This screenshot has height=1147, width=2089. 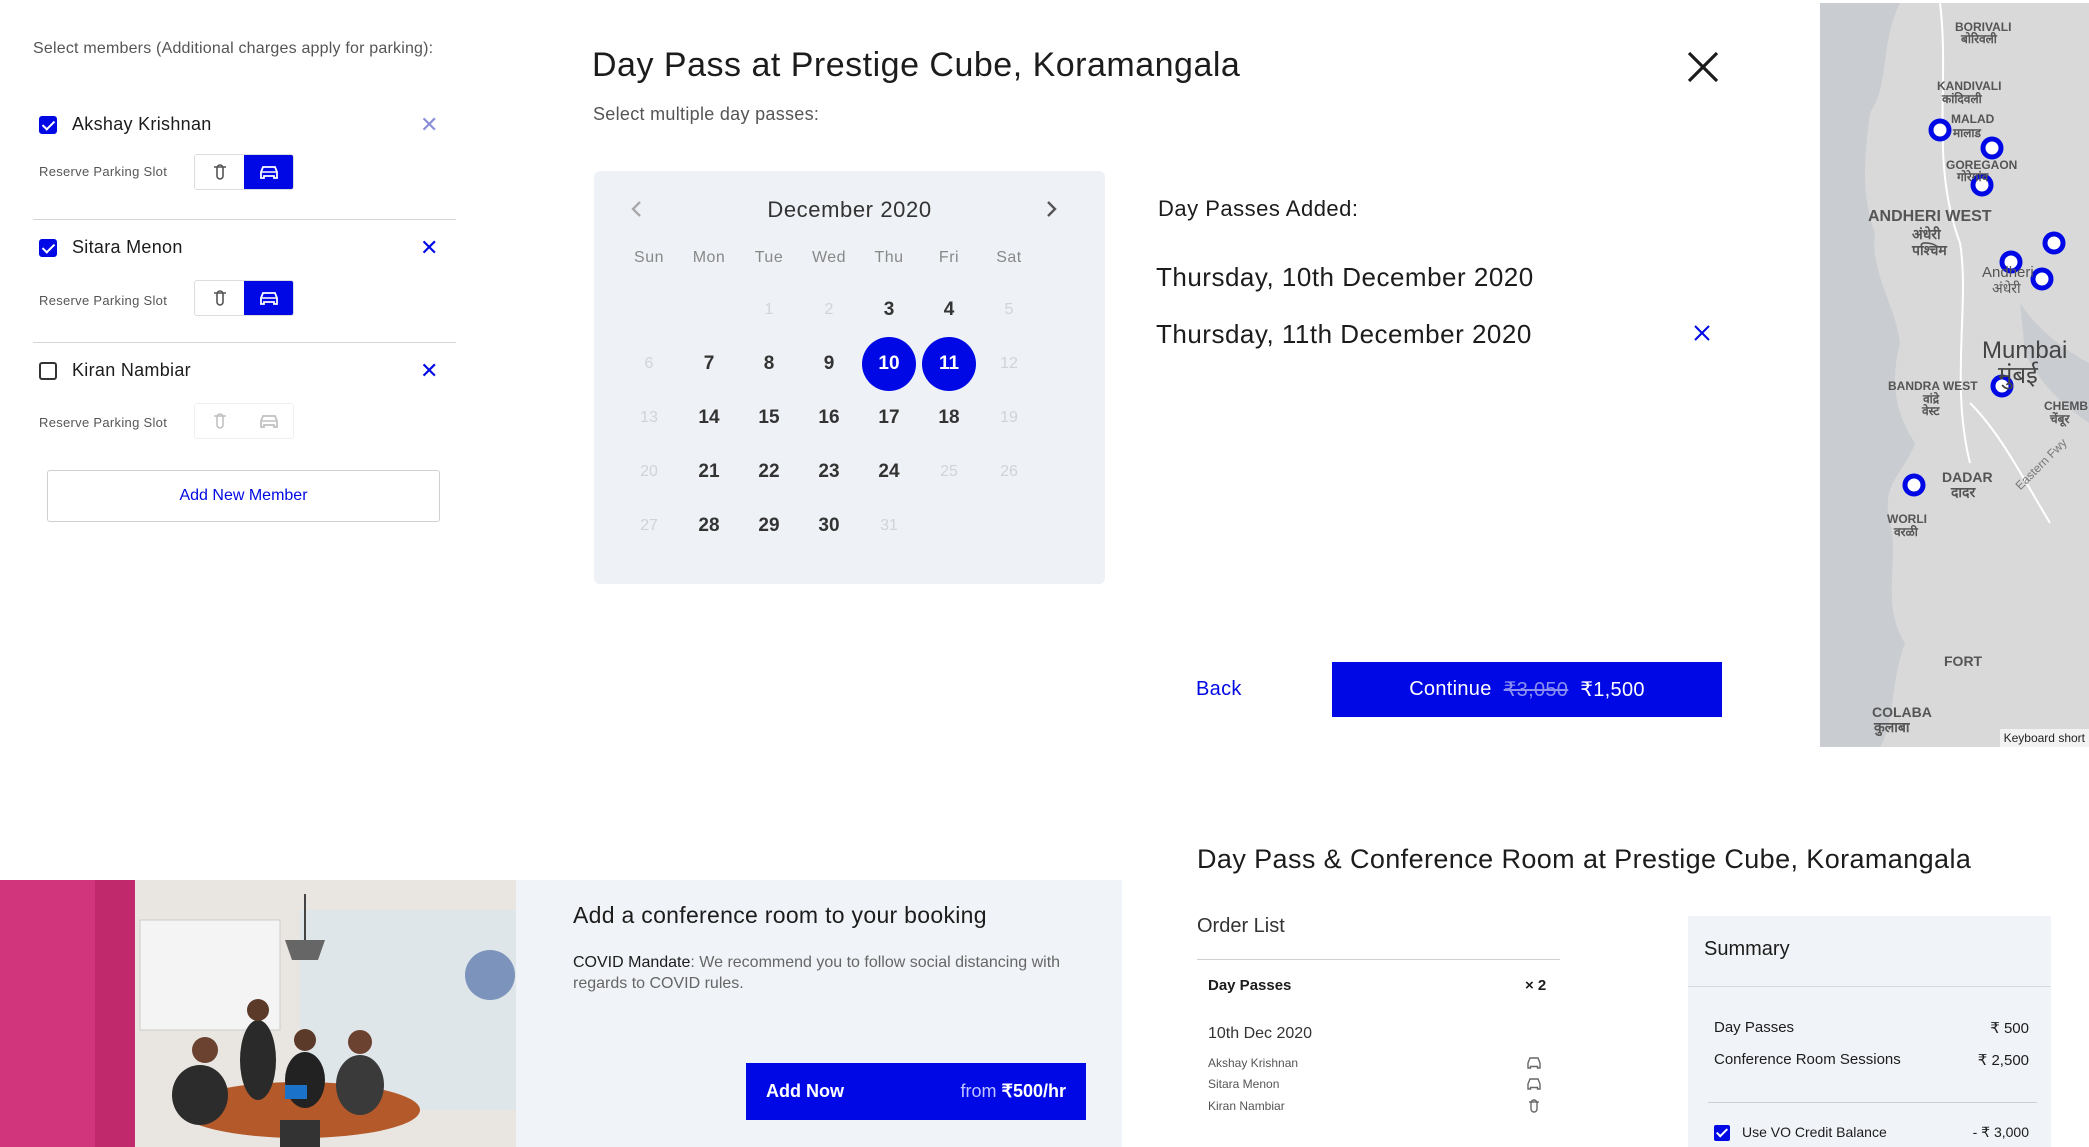 What do you see at coordinates (1902, 712) in the screenshot?
I see `map-label: COLABA` at bounding box center [1902, 712].